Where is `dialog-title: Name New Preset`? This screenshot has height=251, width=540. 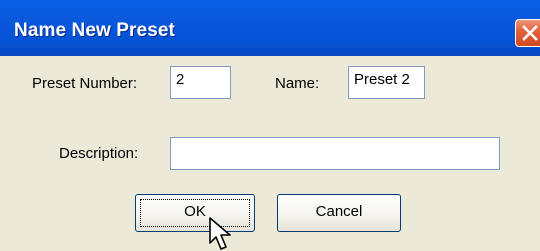
dialog-title: Name New Preset is located at coordinates (94, 30).